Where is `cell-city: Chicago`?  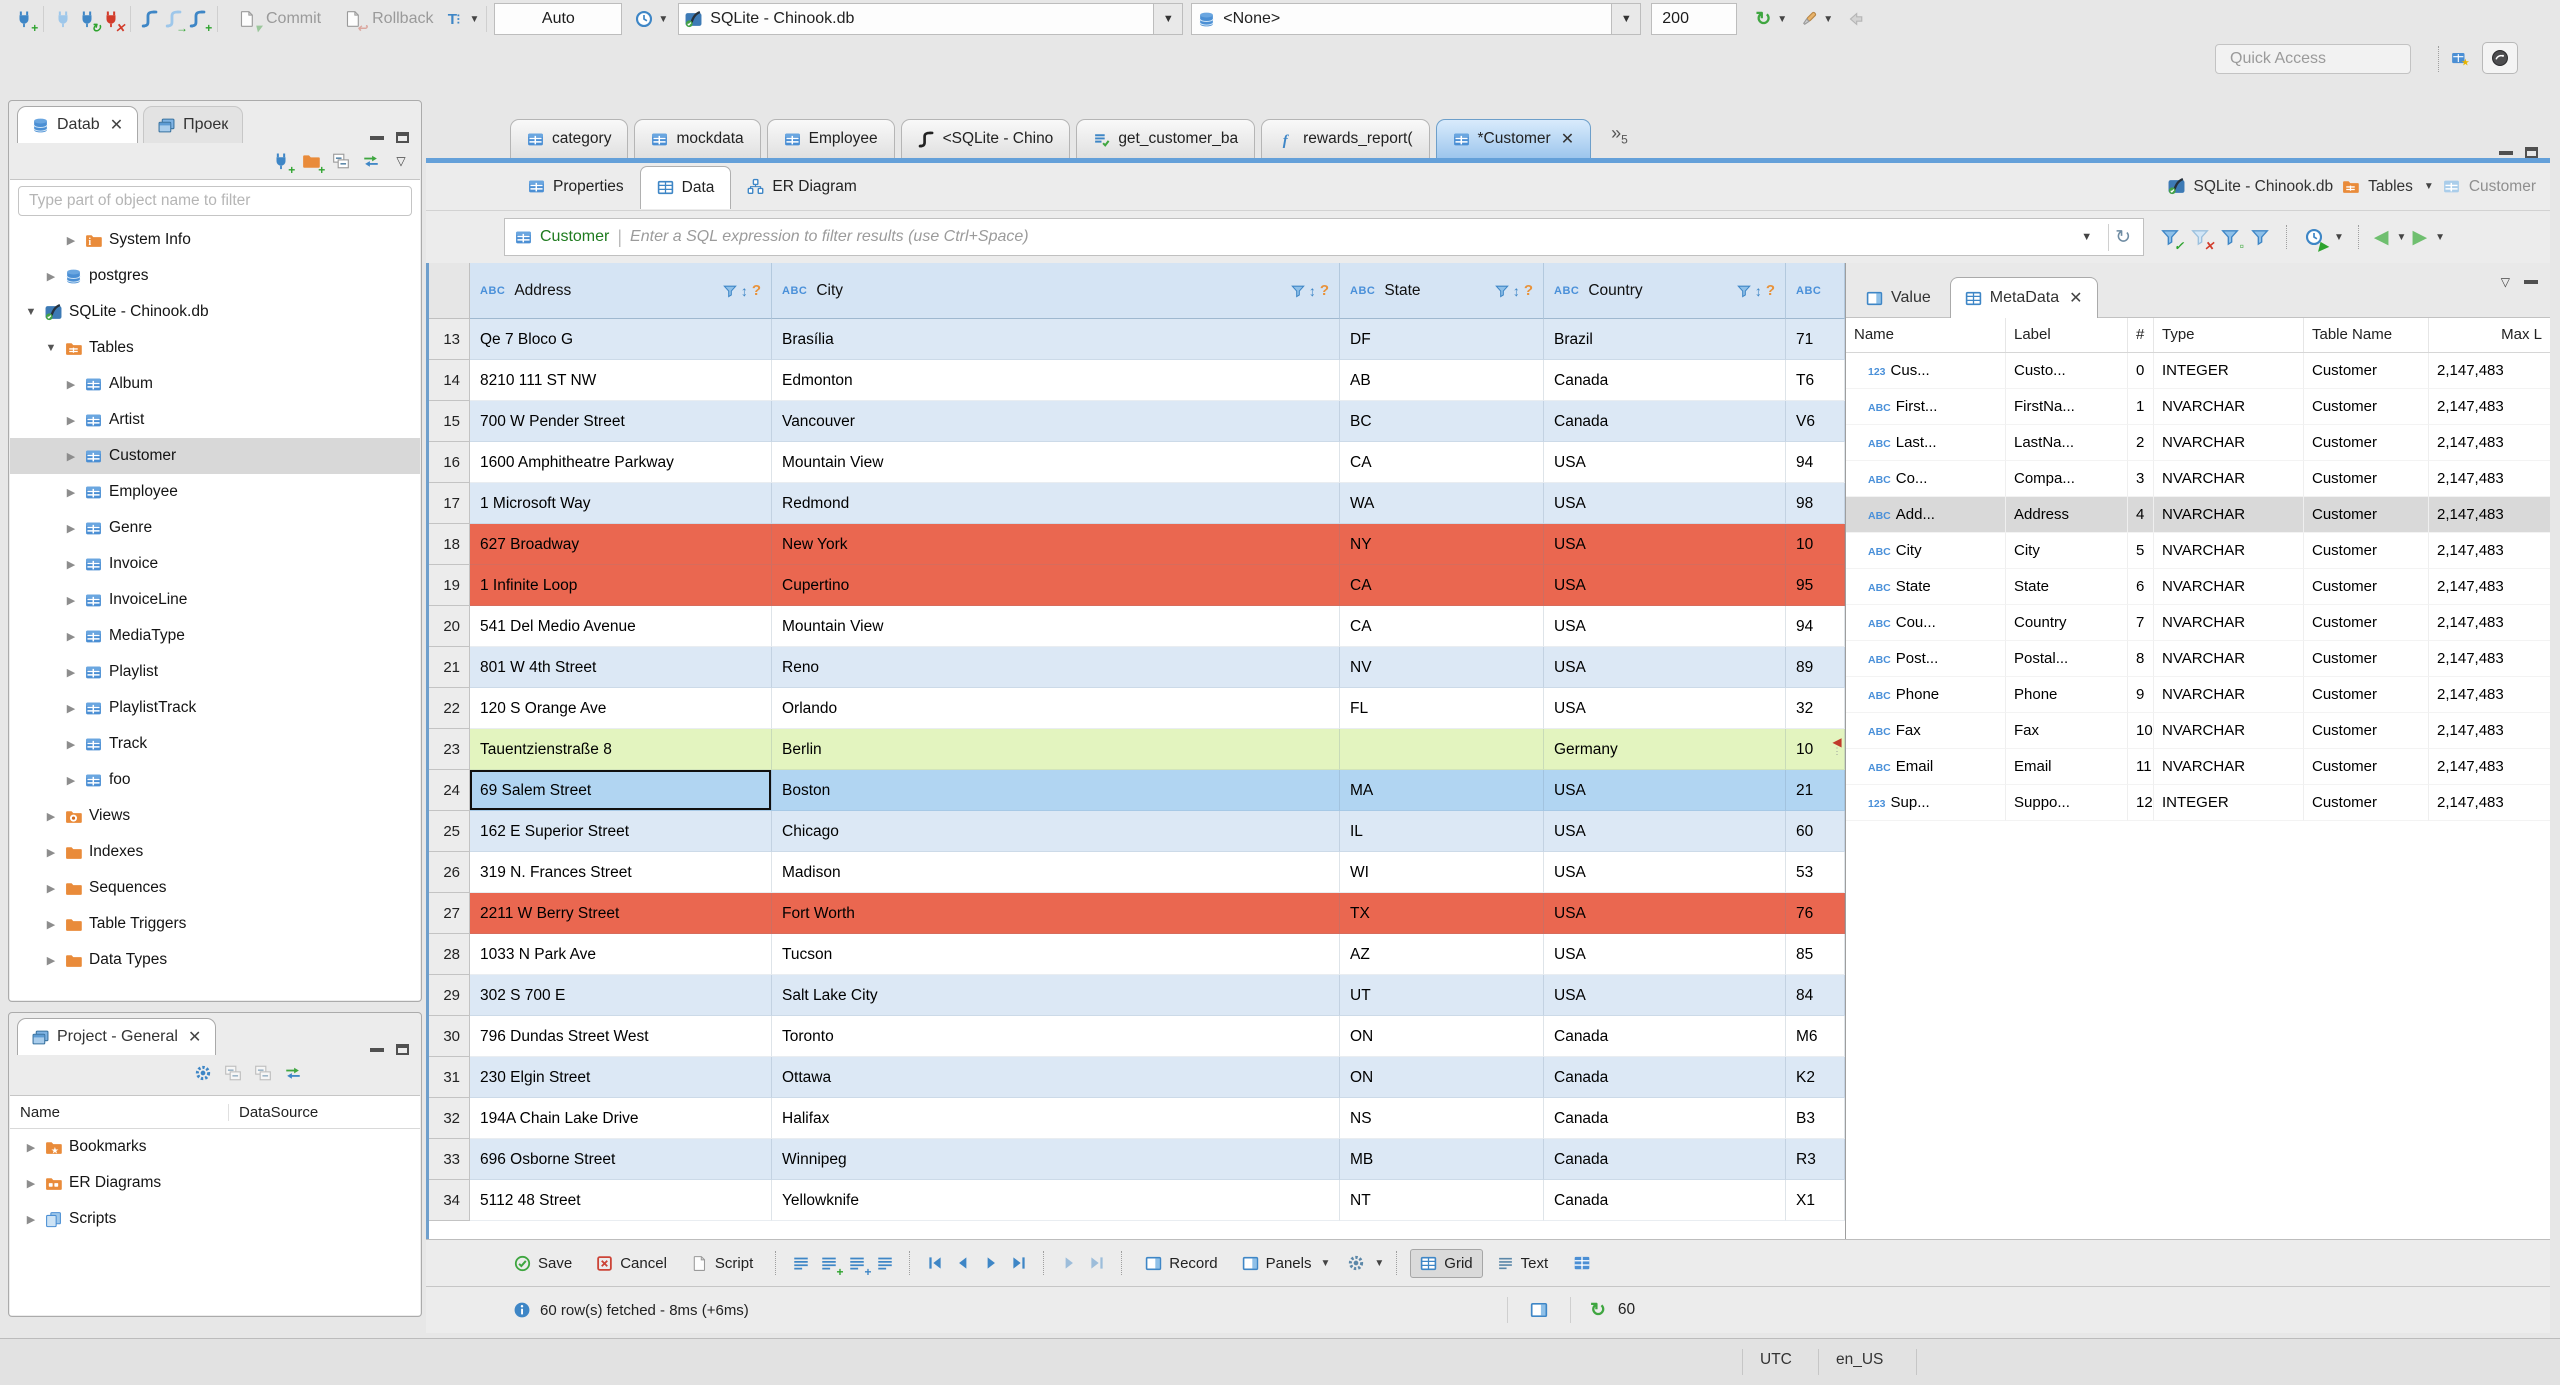 cell-city: Chicago is located at coordinates (1056, 831).